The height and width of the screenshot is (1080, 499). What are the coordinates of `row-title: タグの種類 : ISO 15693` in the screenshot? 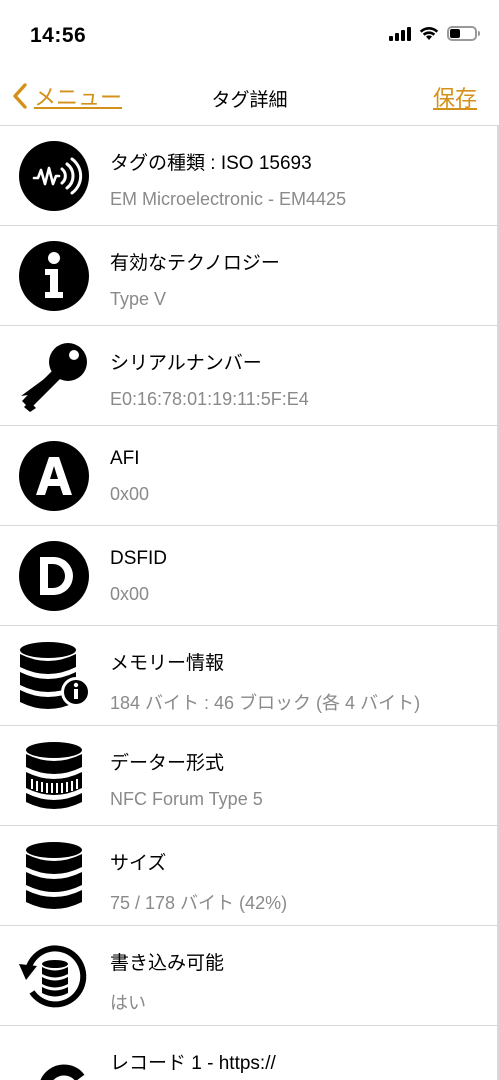 It's located at (211, 163).